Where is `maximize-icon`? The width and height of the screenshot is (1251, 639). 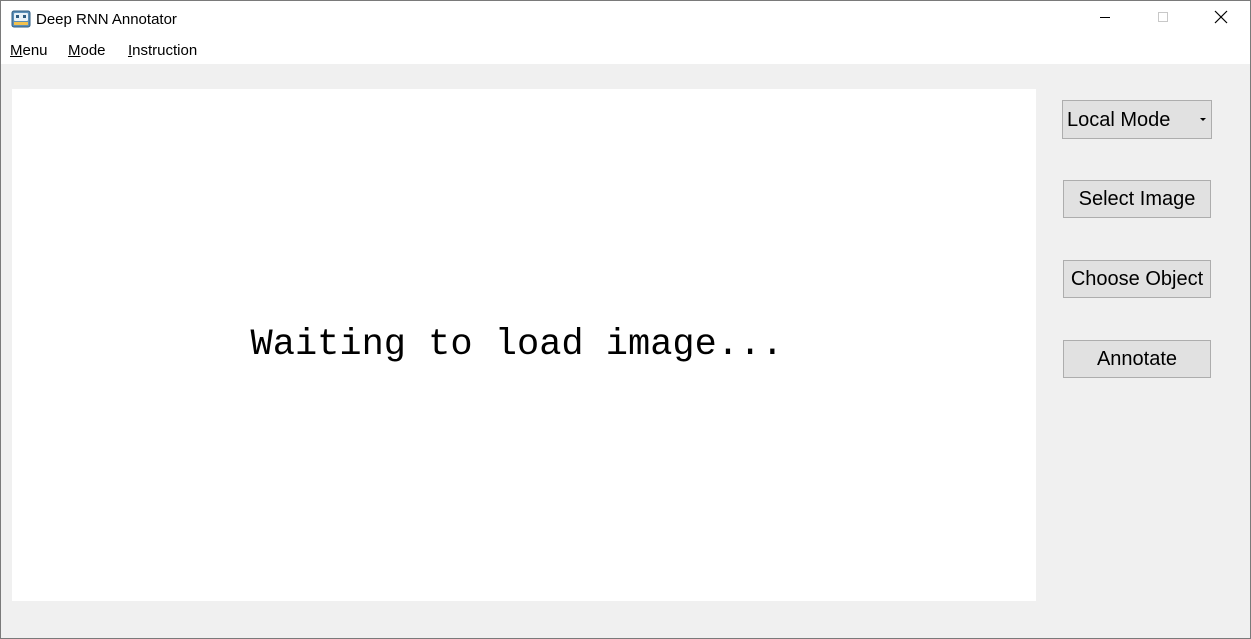 maximize-icon is located at coordinates (1163, 19).